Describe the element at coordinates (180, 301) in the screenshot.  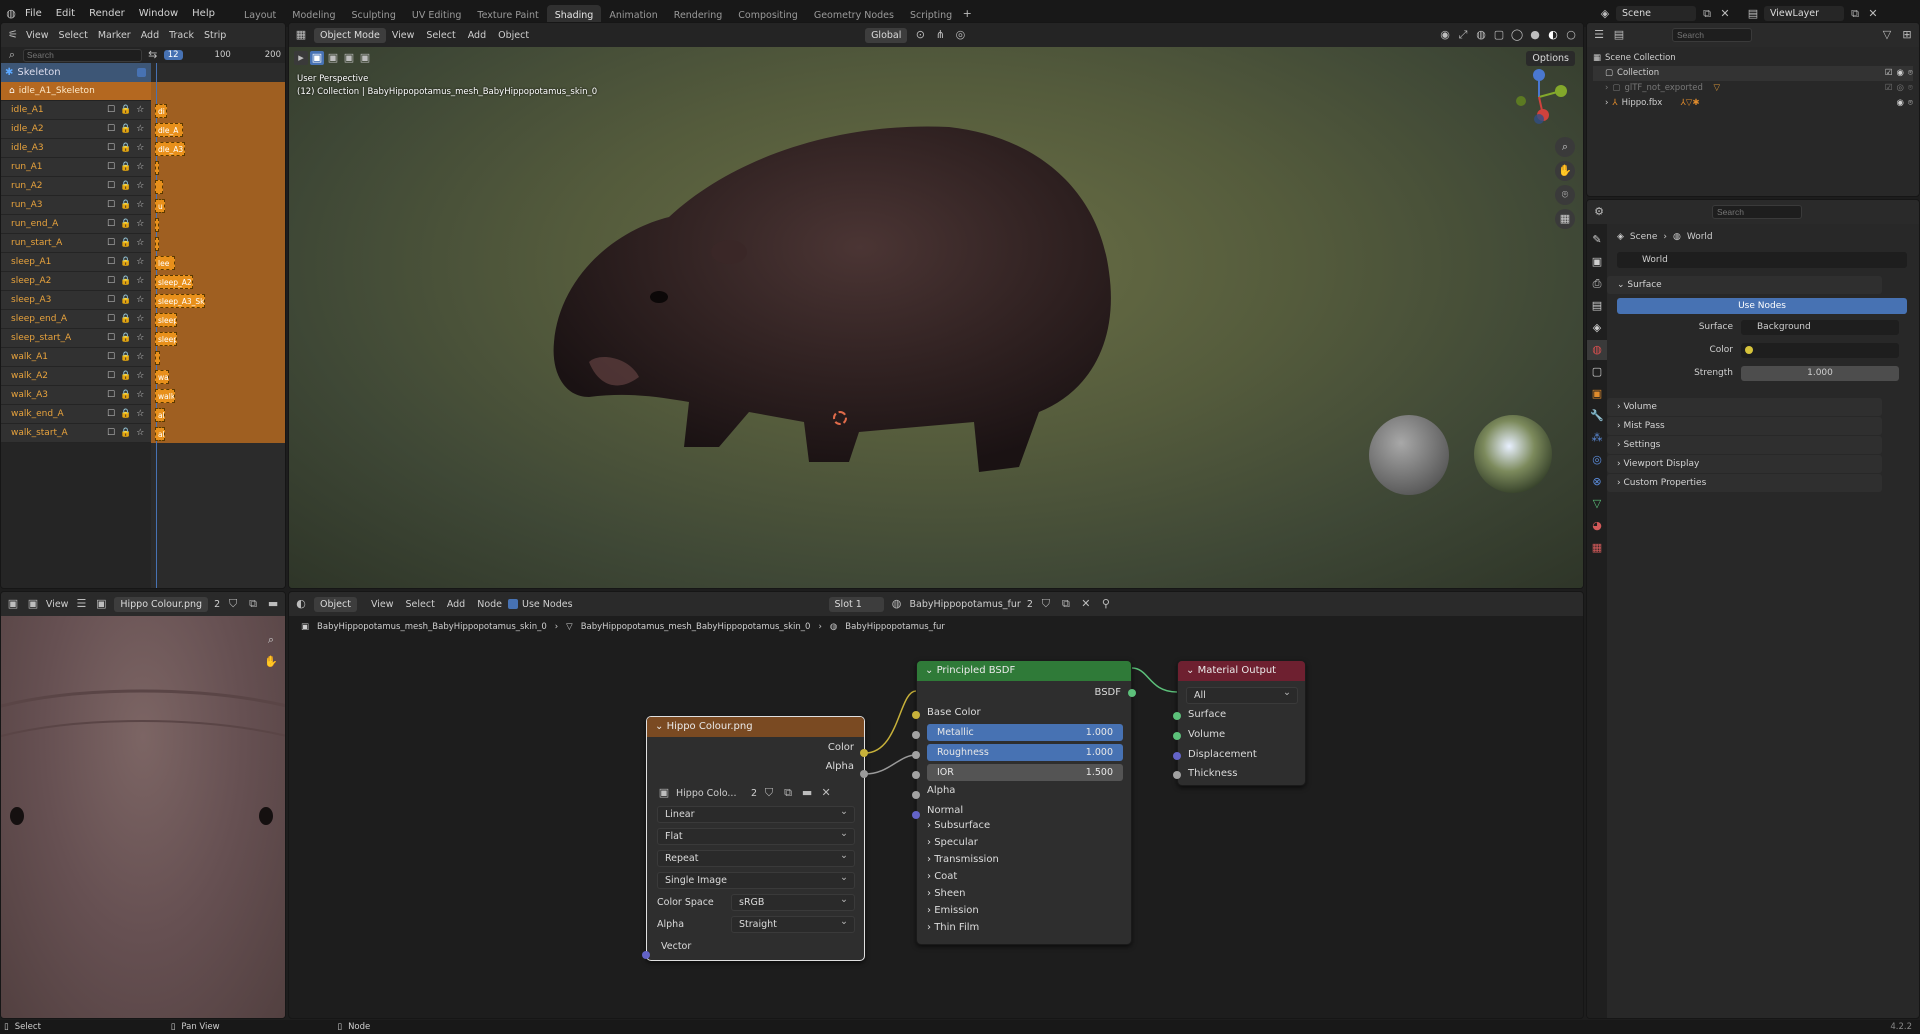
I see `action-strip: sleep_A3_Ske` at that location.